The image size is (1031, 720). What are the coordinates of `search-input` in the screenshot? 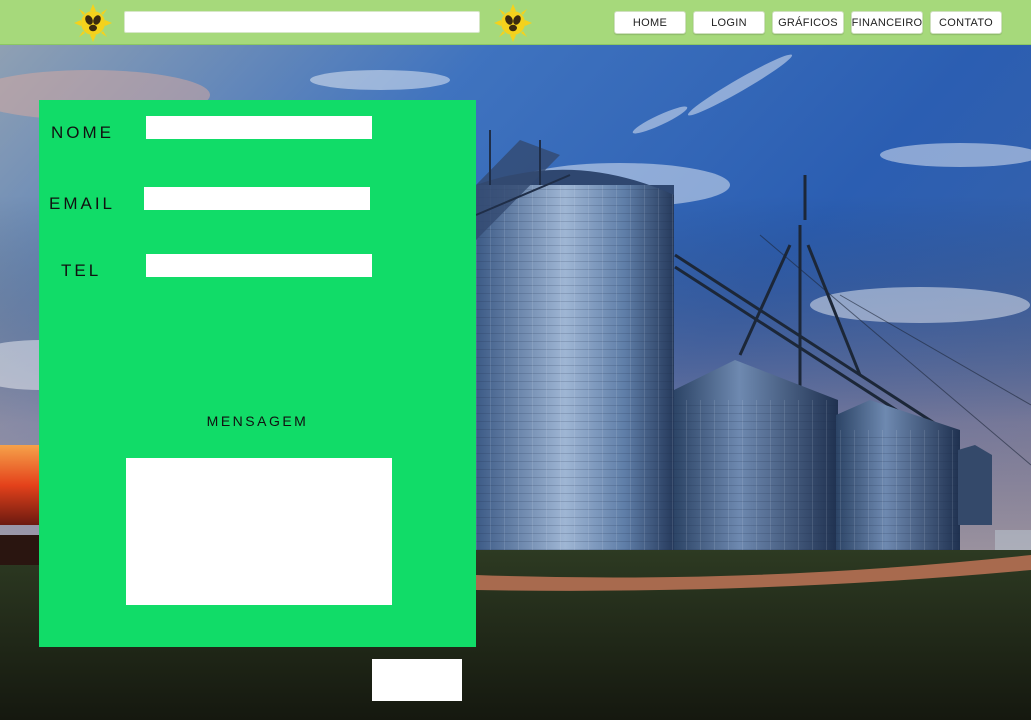 It's located at (302, 22).